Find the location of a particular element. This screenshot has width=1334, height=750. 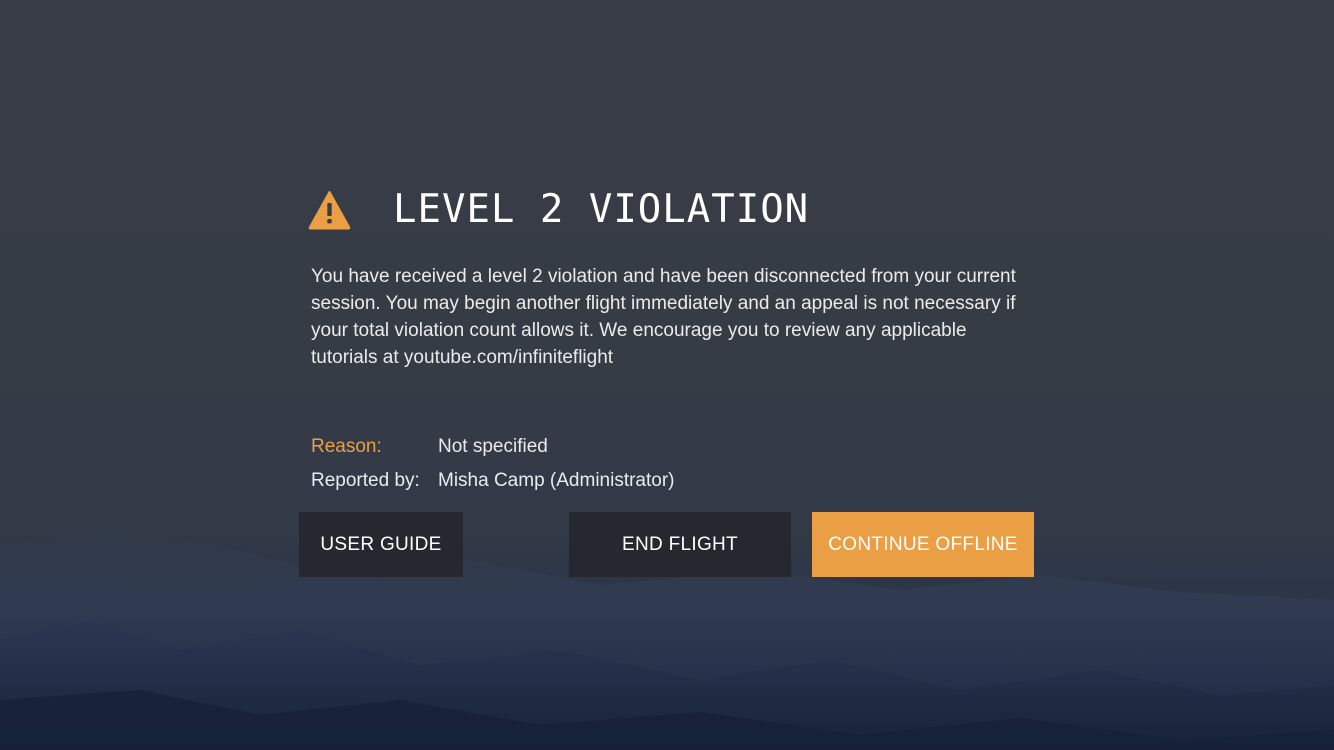

dialog-title: LEVEL 2 VIOLATION is located at coordinates (601, 209).